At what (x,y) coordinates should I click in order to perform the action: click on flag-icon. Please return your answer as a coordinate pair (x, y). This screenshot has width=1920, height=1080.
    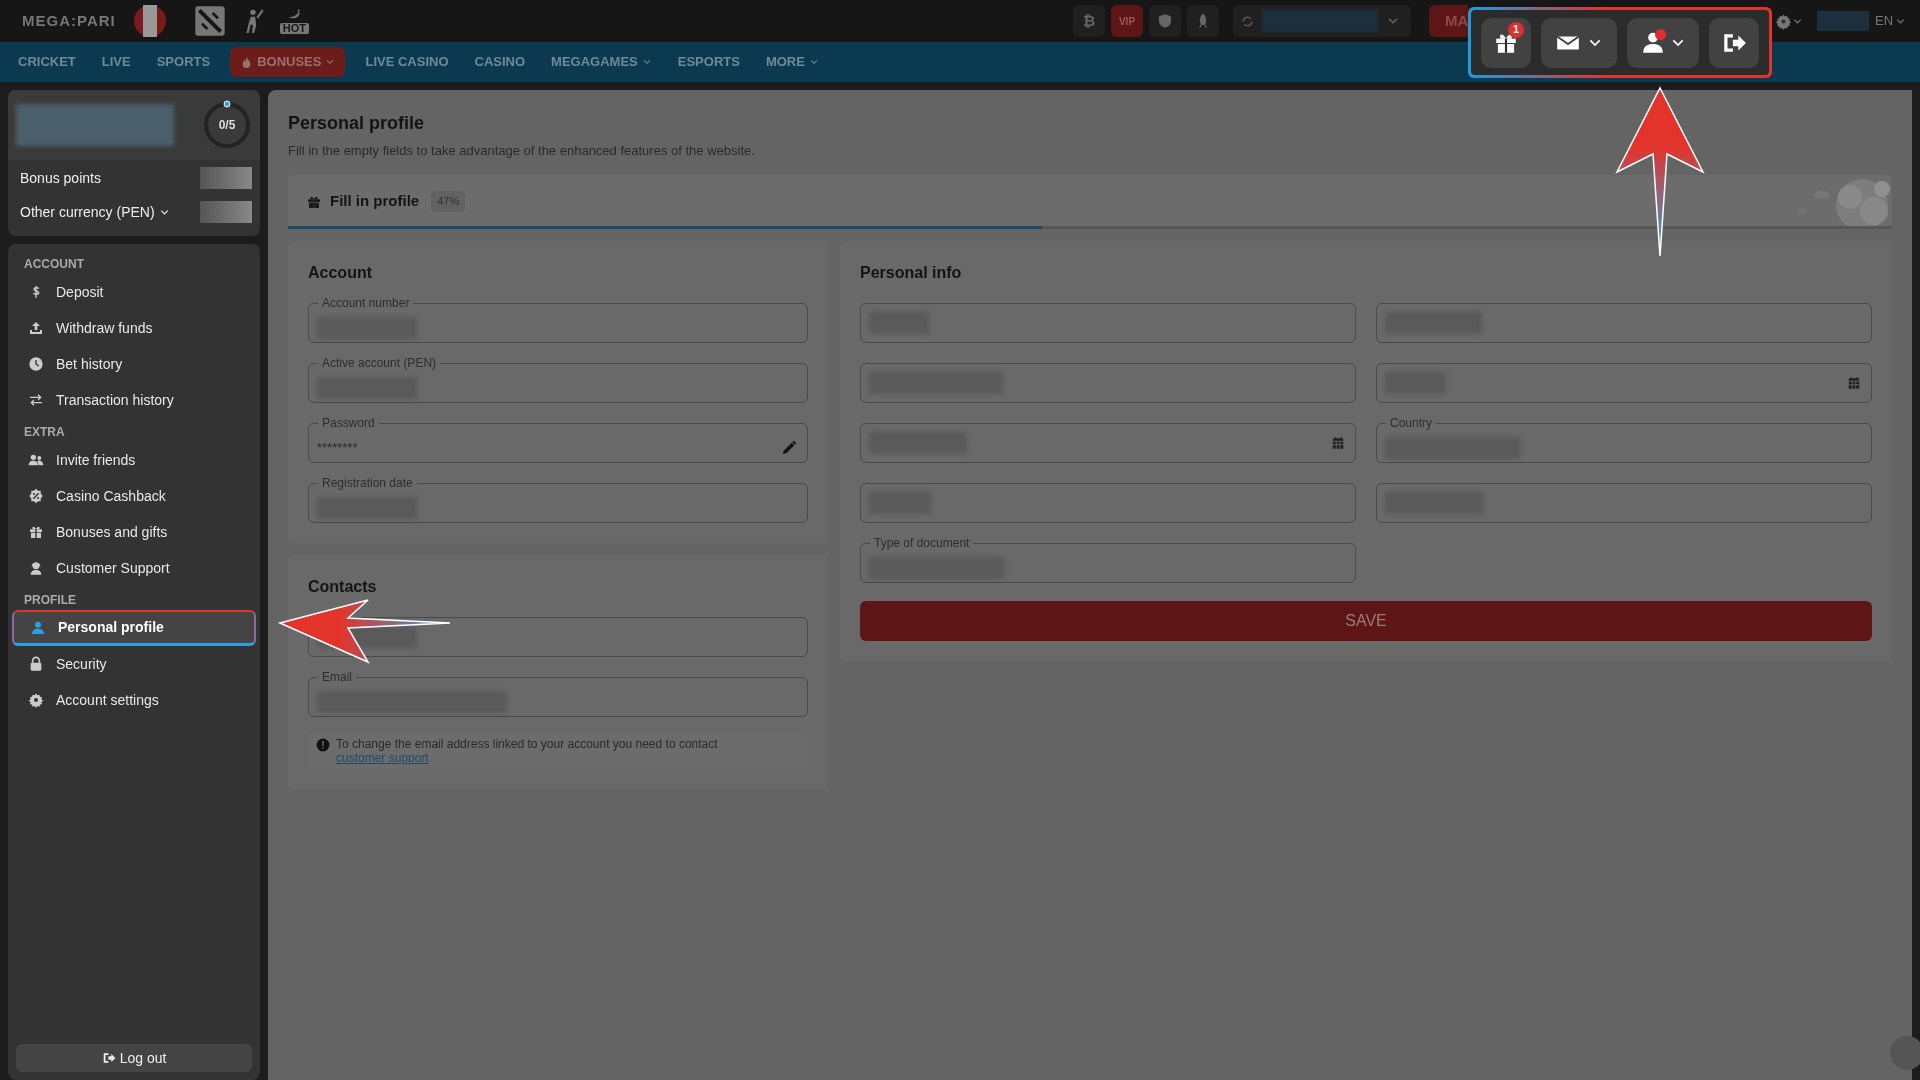
    Looking at the image, I should click on (149, 21).